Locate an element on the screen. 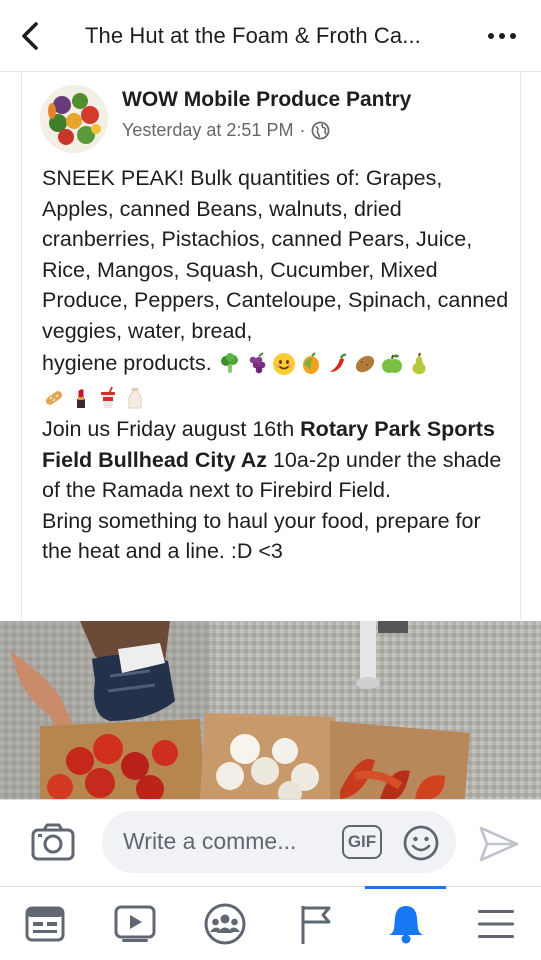  more-options-button is located at coordinates (502, 36).